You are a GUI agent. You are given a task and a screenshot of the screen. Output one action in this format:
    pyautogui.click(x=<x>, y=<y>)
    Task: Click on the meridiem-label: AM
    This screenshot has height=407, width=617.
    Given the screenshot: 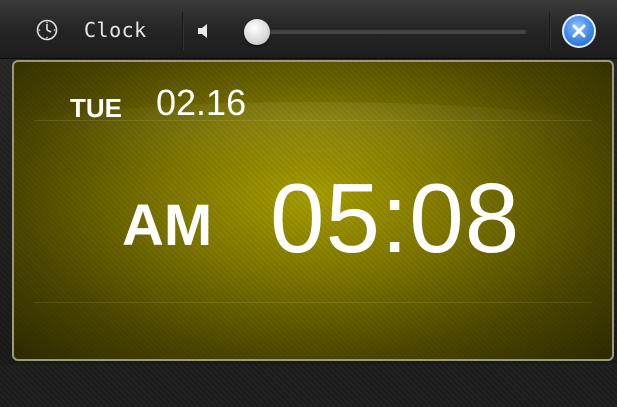 What is the action you would take?
    pyautogui.click(x=167, y=225)
    